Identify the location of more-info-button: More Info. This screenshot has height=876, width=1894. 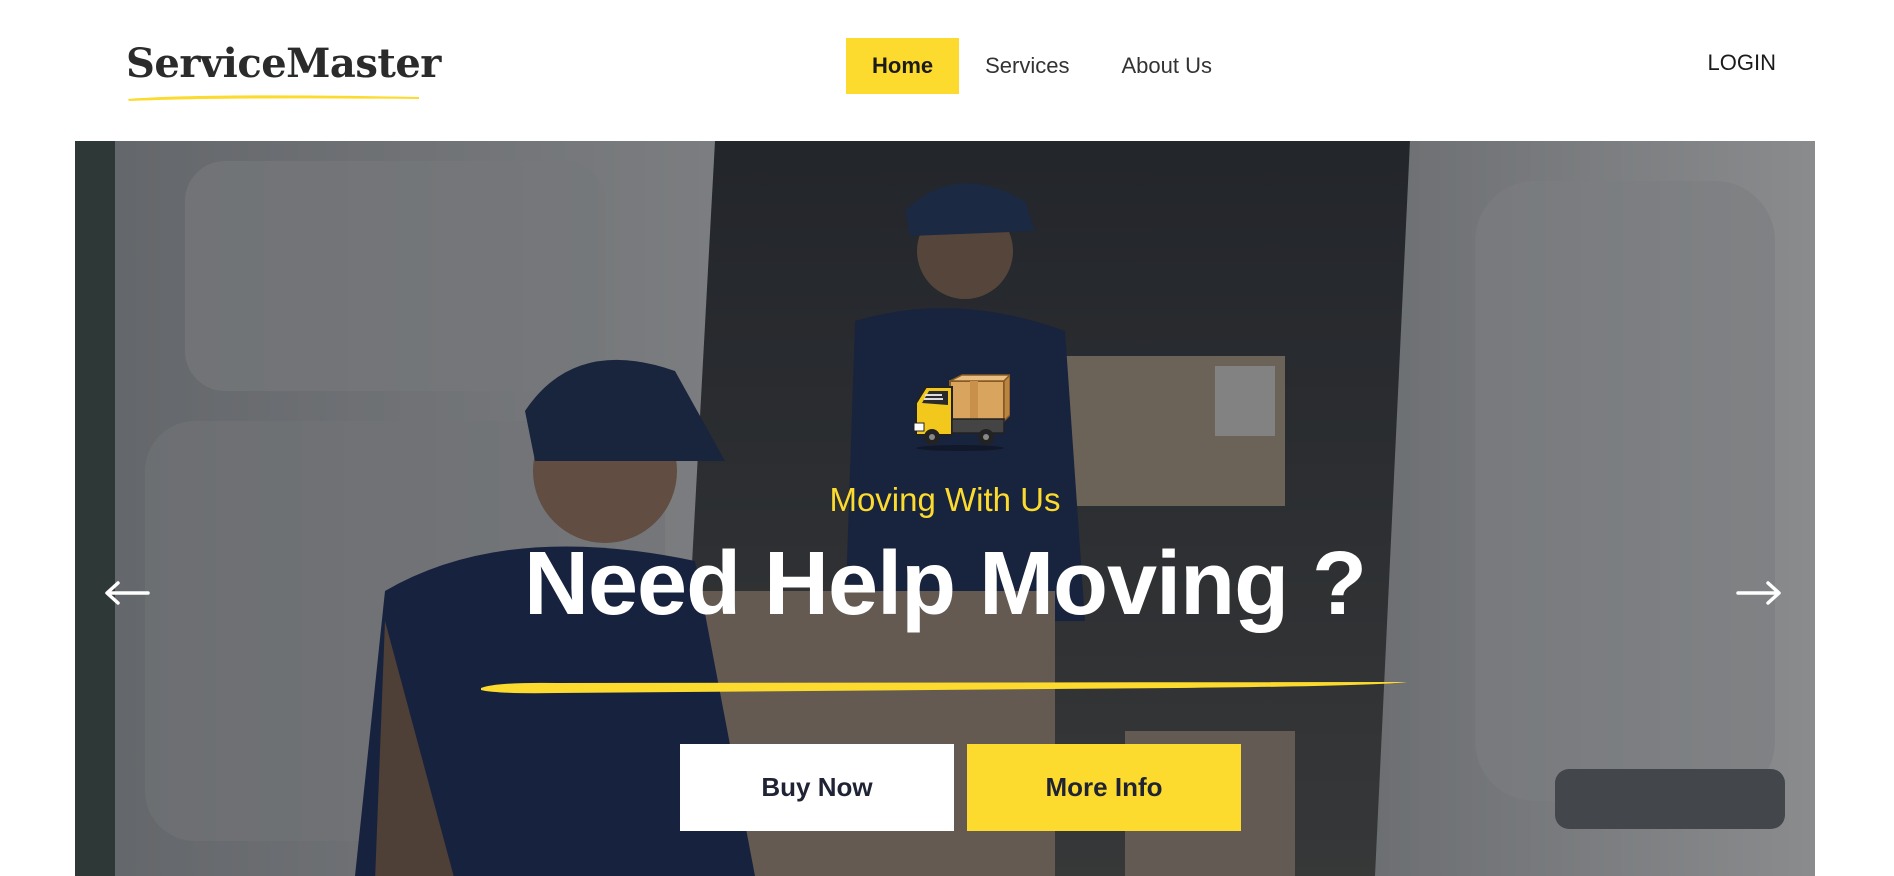
(1104, 787).